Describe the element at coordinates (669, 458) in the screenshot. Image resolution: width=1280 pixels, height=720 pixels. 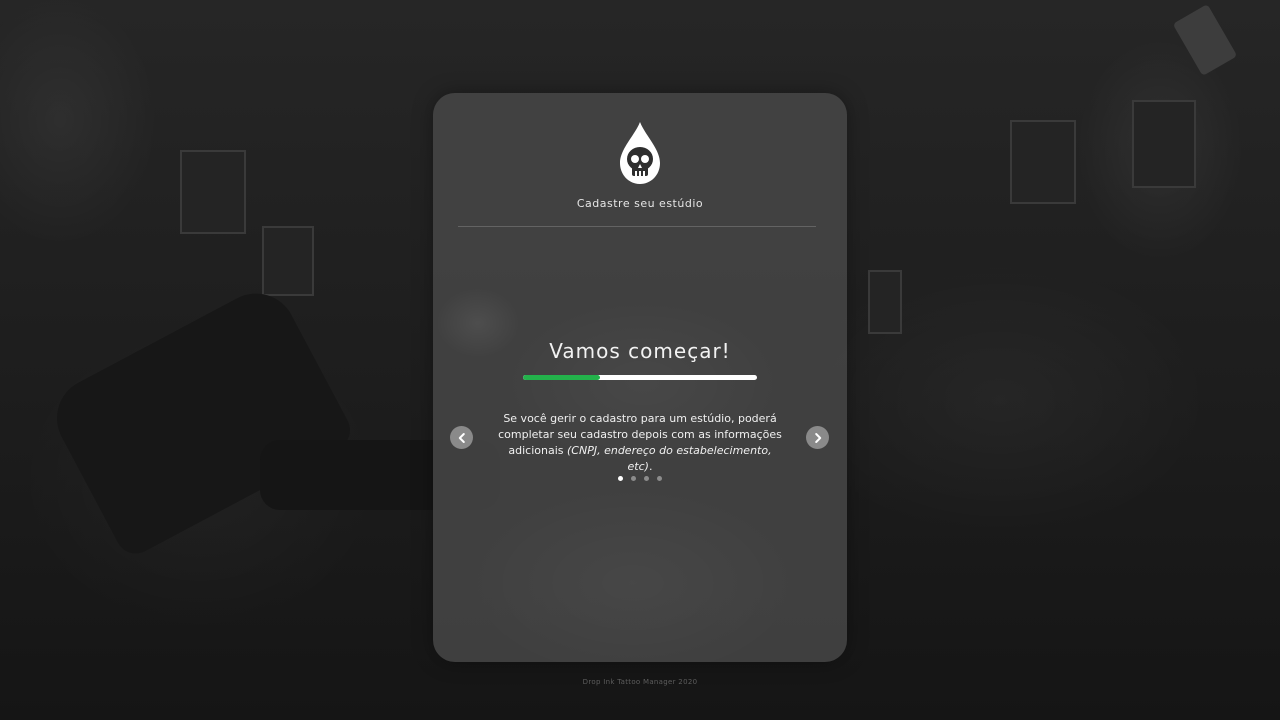
I see `description-italic-text: (CNPJ, endereço do estabelecimento, etc)` at that location.